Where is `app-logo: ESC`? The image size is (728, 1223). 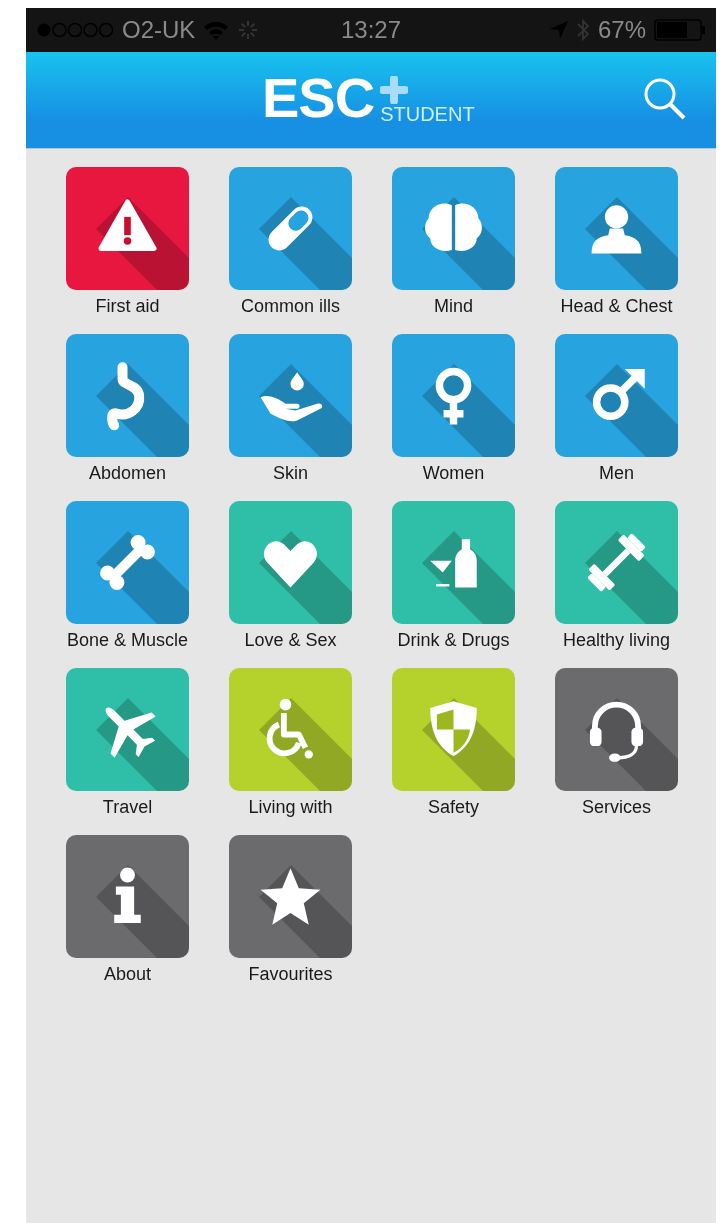
app-logo: ESC is located at coordinates (318, 98).